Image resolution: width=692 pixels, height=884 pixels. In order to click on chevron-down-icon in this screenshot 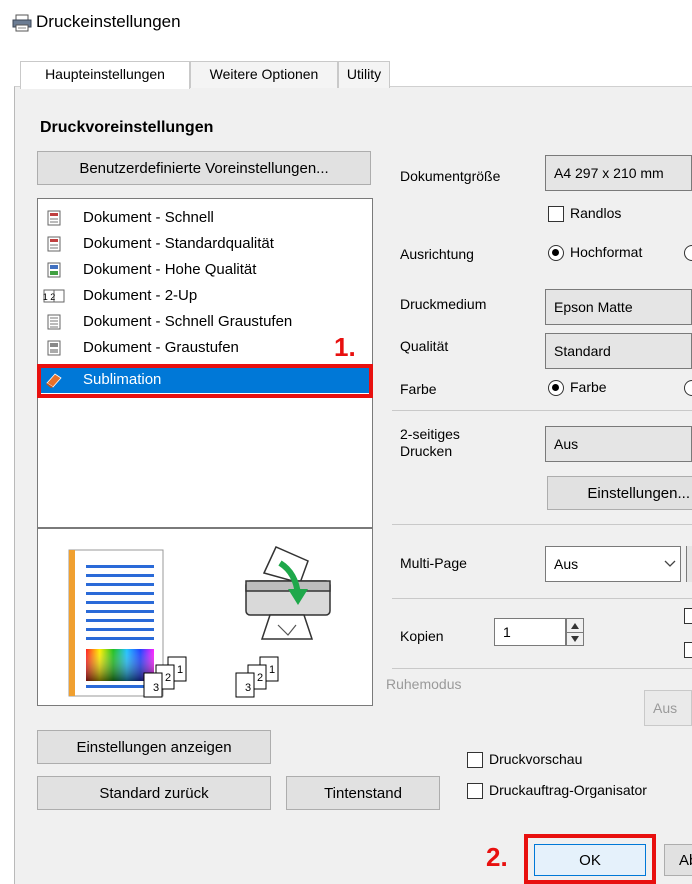, I will do `click(670, 563)`.